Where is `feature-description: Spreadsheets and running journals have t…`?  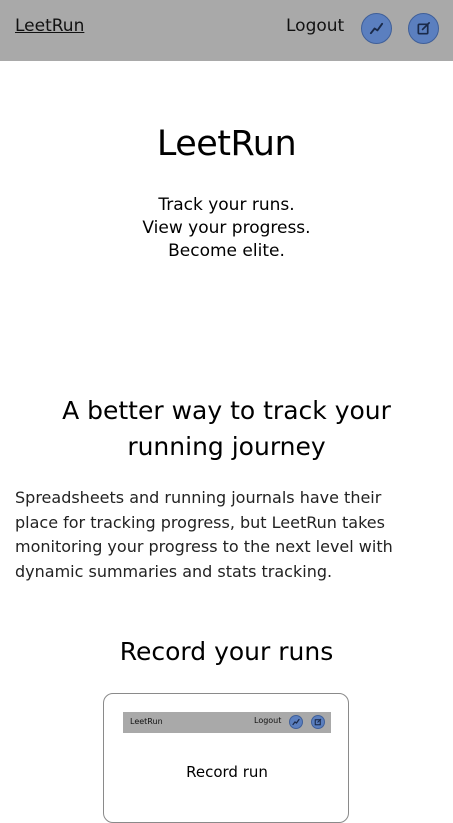 feature-description: Spreadsheets and running journals have t… is located at coordinates (204, 534).